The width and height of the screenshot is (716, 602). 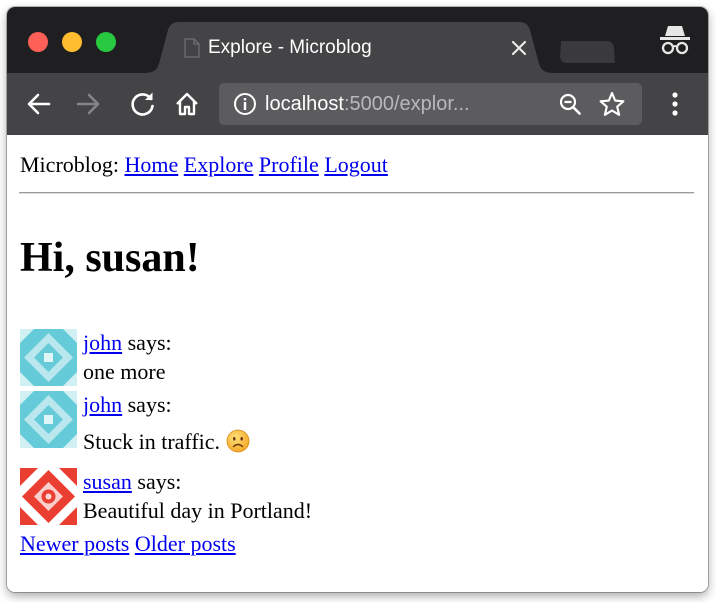 I want to click on tab-strip: Explore - Microblog, so click(x=357, y=40).